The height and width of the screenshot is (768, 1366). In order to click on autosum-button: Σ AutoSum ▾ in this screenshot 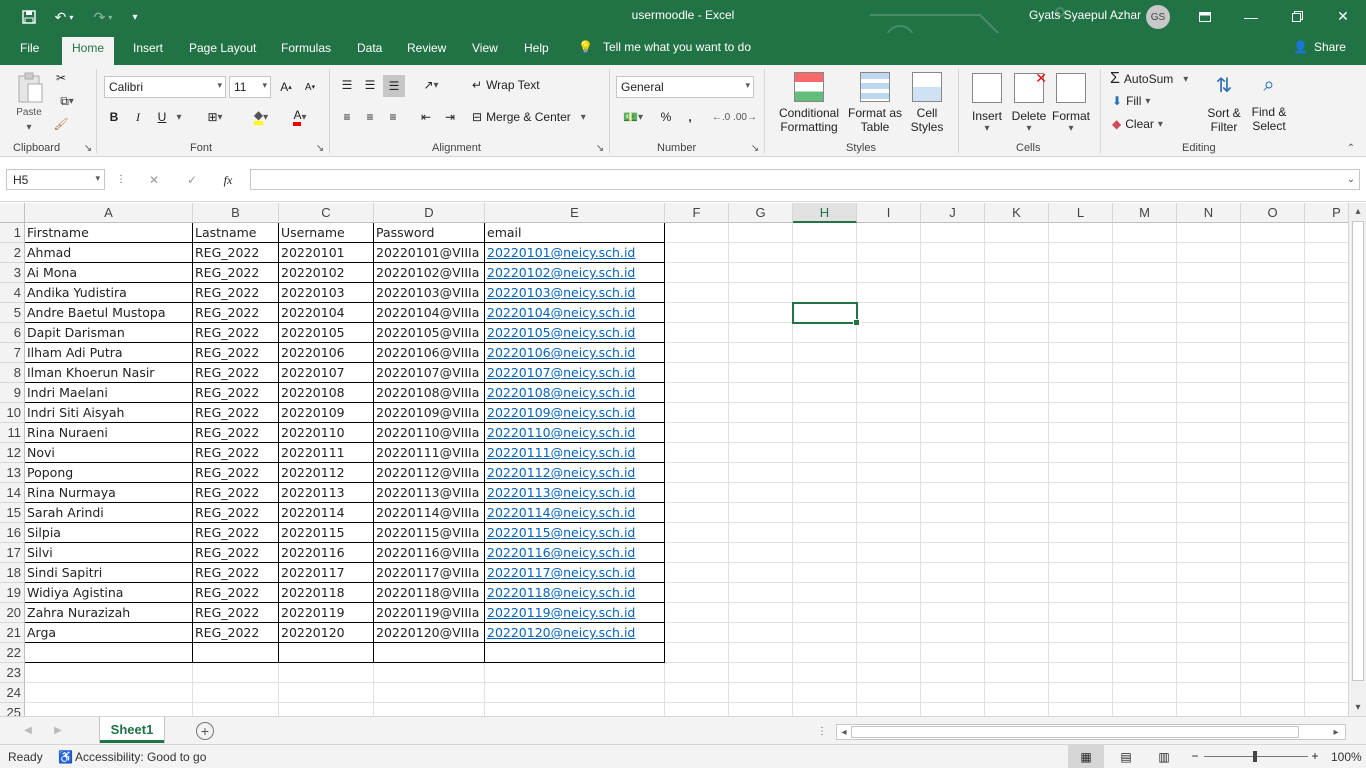, I will do `click(1156, 79)`.